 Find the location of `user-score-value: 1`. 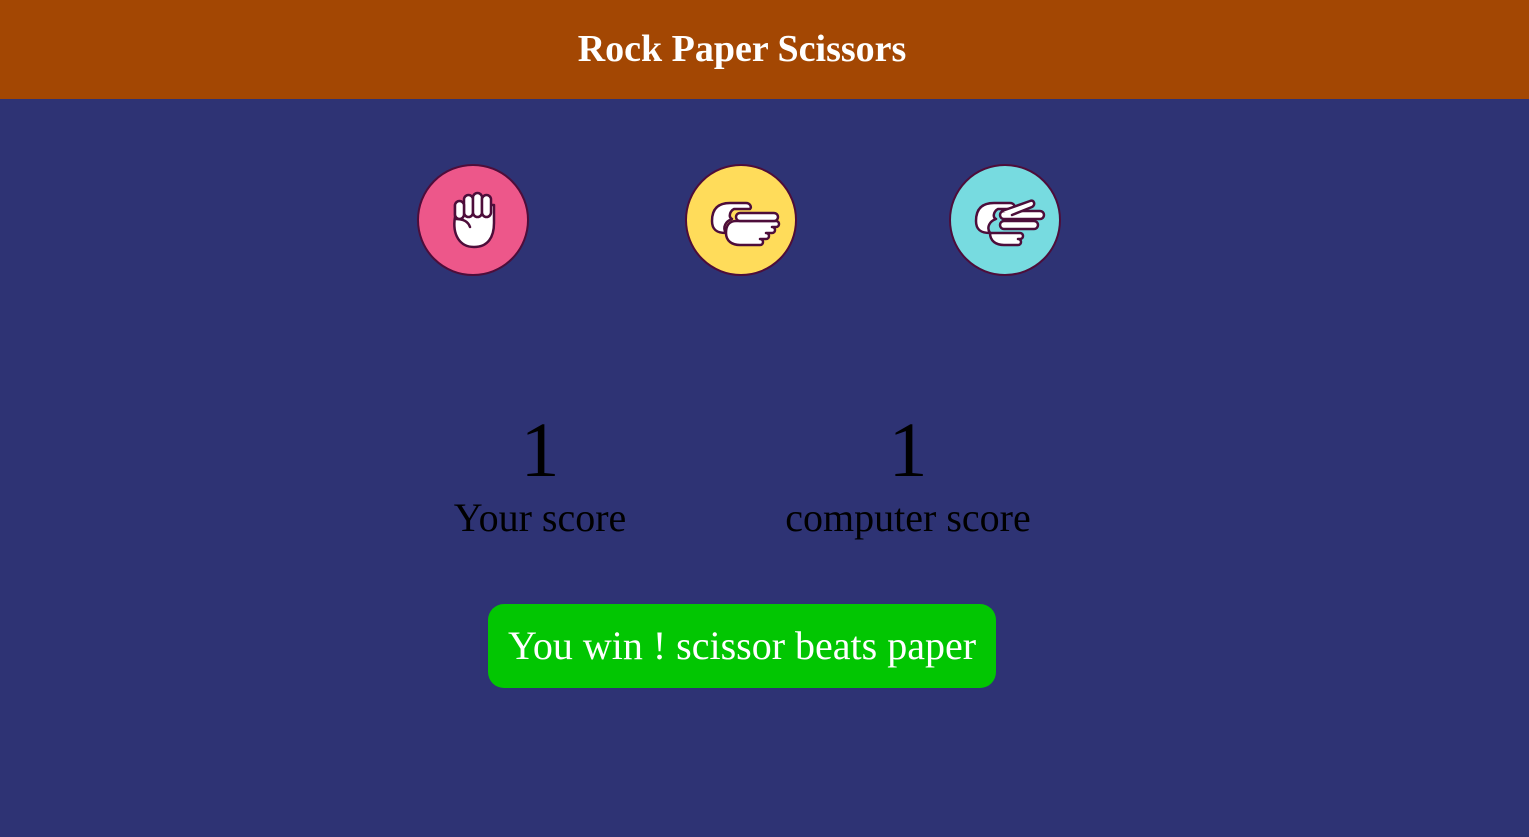

user-score-value: 1 is located at coordinates (540, 449).